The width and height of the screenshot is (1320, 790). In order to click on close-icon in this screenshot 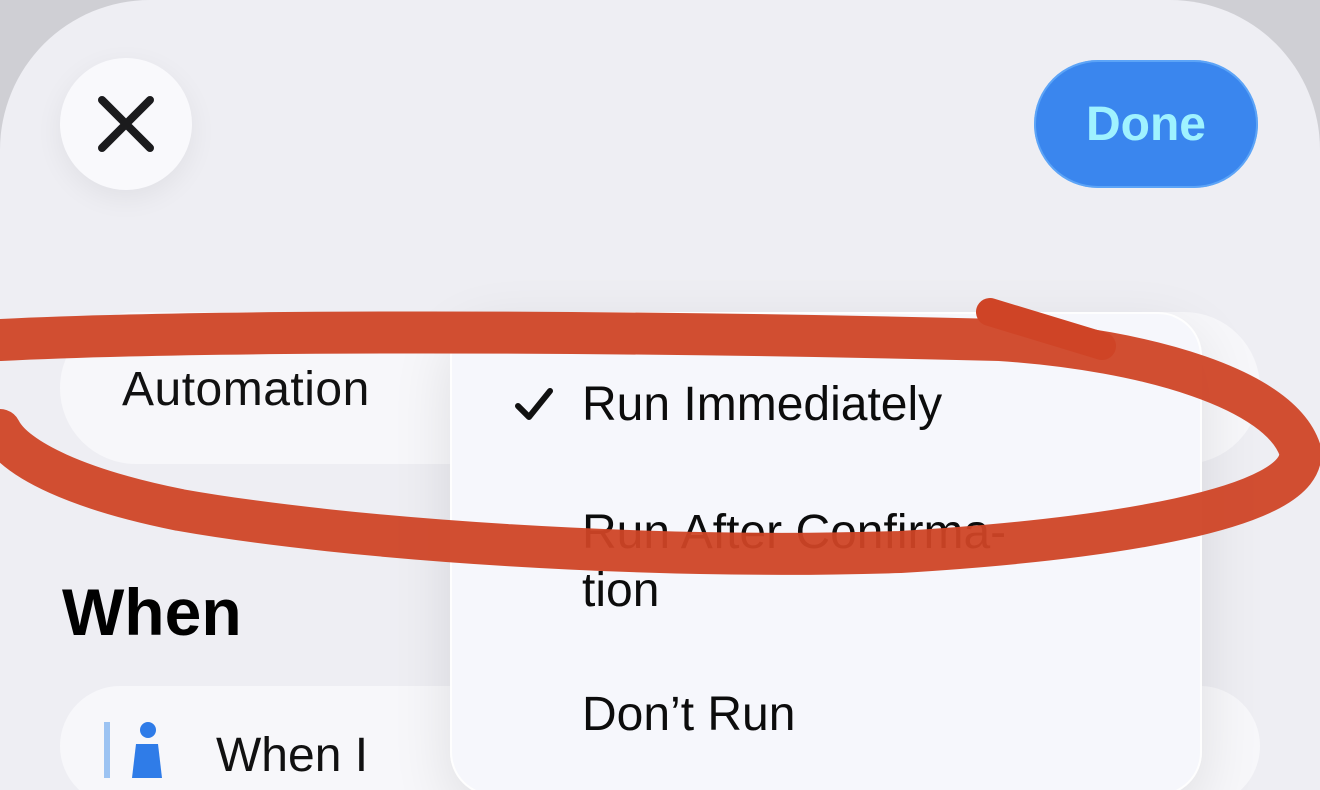, I will do `click(126, 124)`.